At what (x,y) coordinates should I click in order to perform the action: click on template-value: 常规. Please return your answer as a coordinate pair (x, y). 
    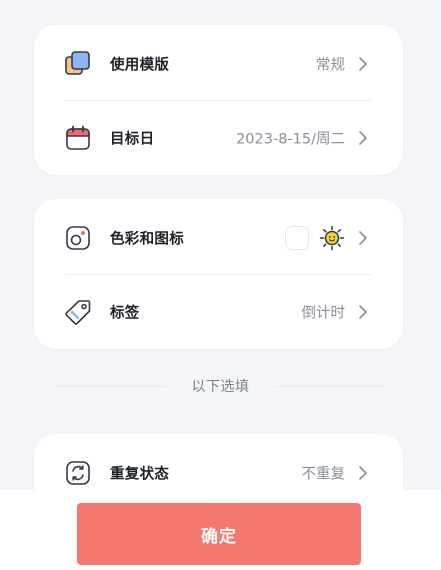
    Looking at the image, I should click on (330, 65).